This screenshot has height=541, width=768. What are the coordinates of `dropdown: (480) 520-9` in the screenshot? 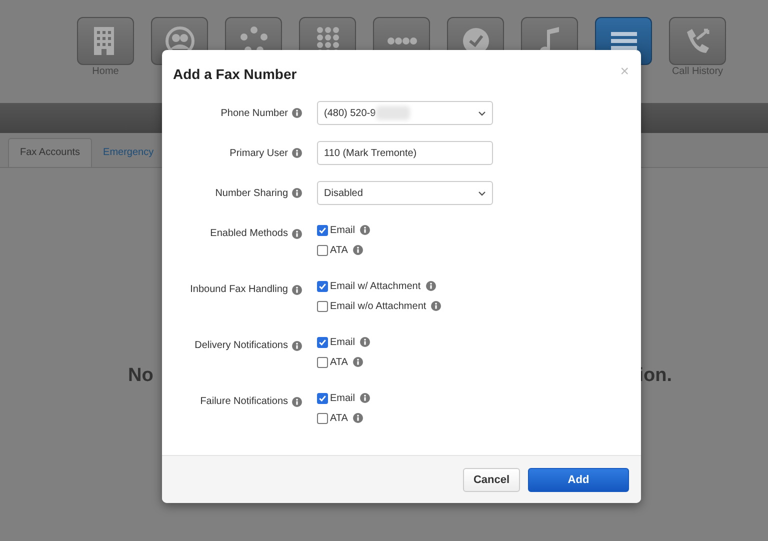 It's located at (405, 113).